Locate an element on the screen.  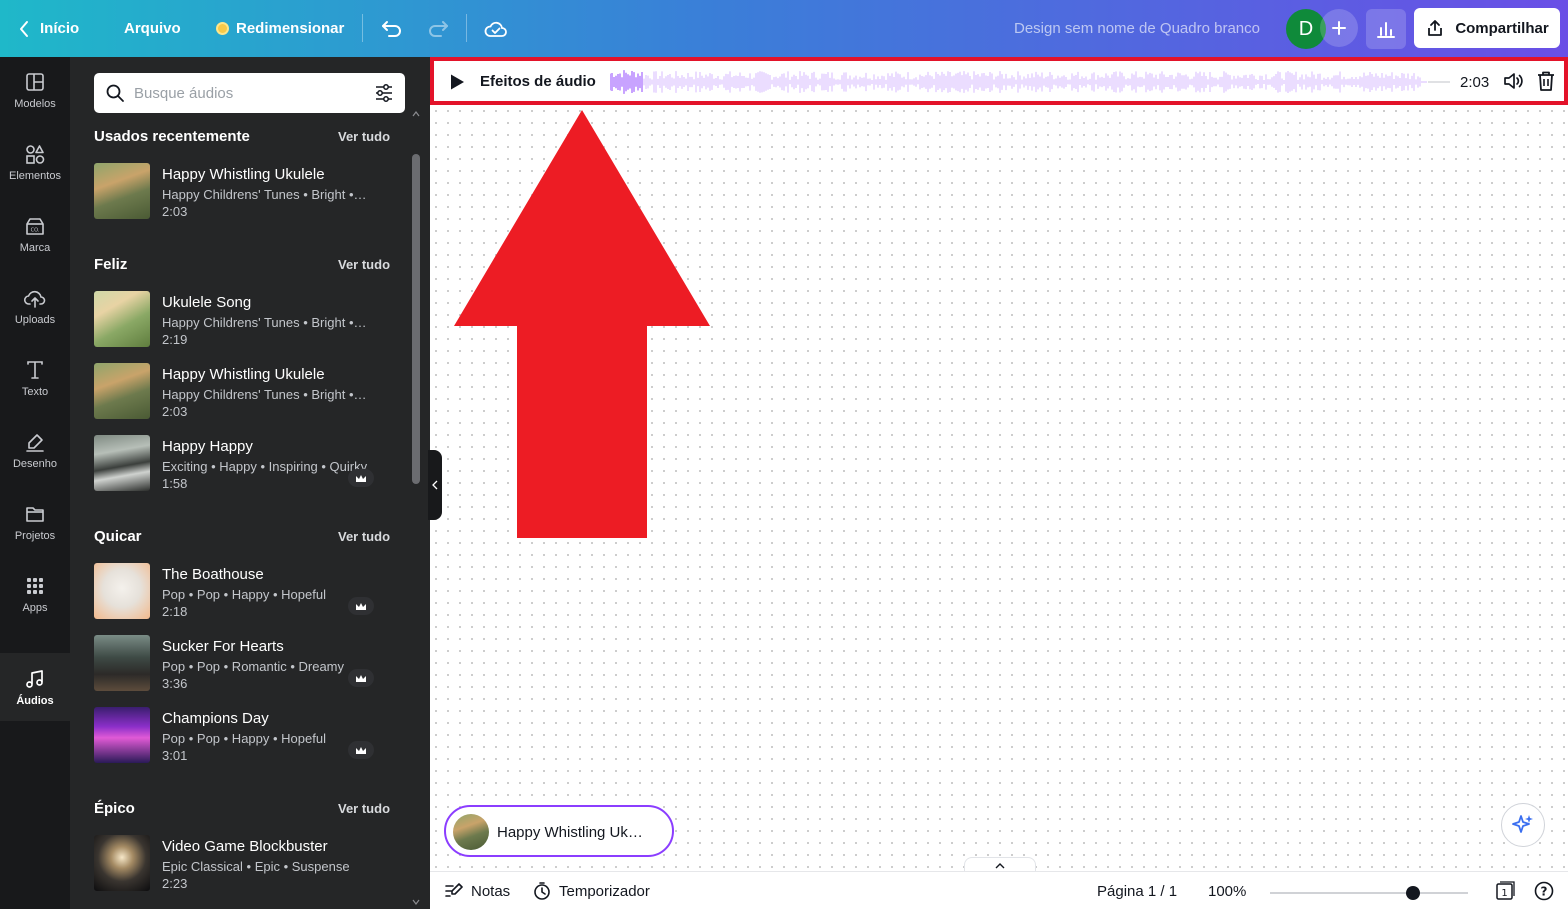
divider is located at coordinates (362, 28).